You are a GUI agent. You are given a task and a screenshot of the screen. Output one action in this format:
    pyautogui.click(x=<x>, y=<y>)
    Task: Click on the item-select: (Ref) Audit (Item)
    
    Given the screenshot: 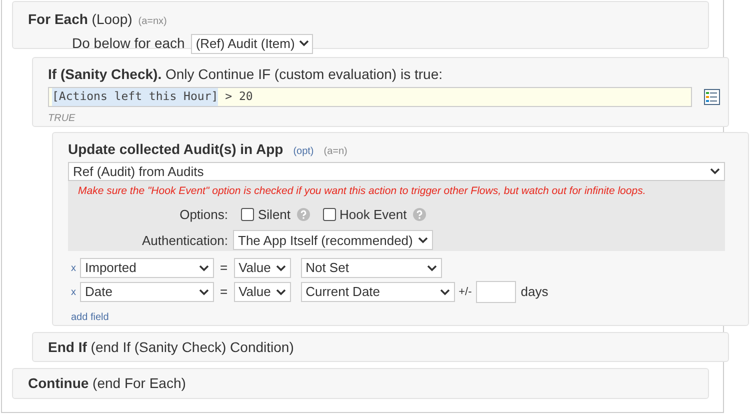 What is the action you would take?
    pyautogui.click(x=251, y=44)
    